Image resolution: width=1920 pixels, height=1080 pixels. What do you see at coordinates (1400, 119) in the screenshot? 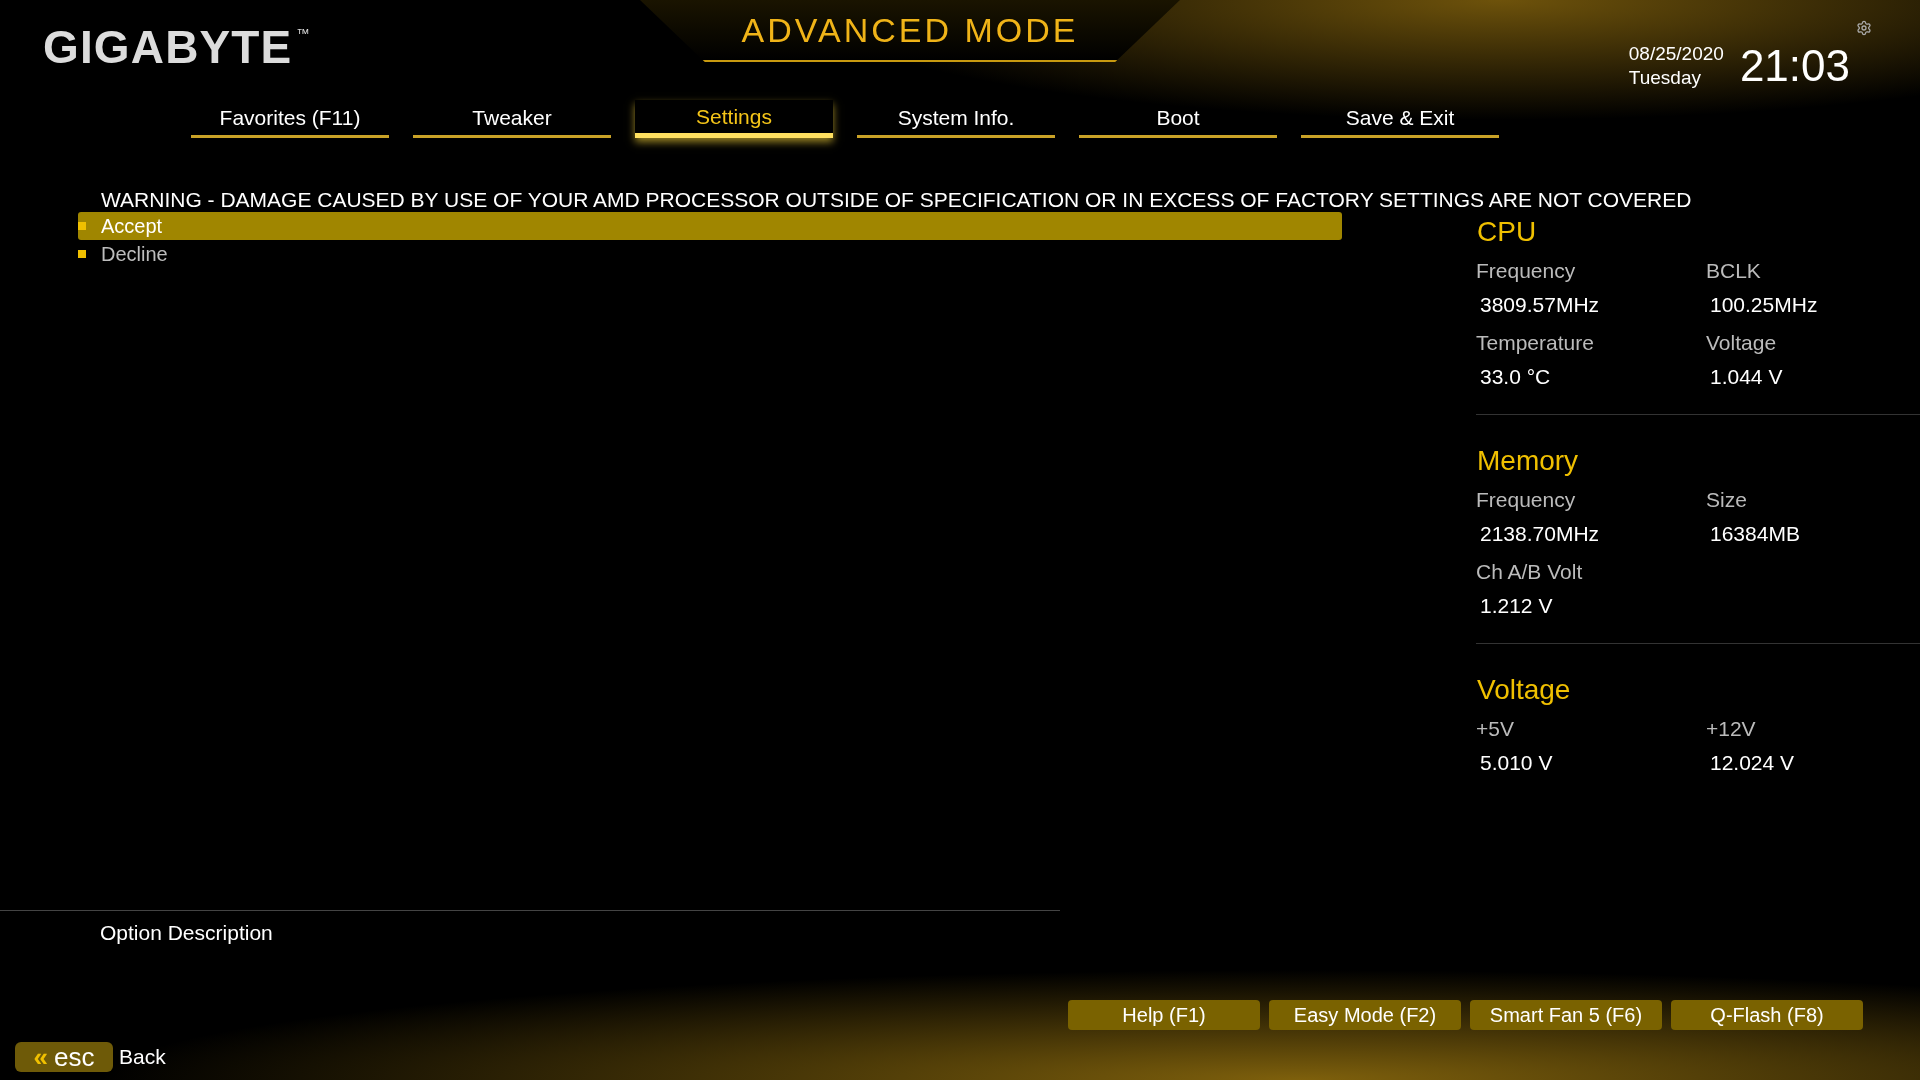
I see `nav-tab: Save & Exit` at bounding box center [1400, 119].